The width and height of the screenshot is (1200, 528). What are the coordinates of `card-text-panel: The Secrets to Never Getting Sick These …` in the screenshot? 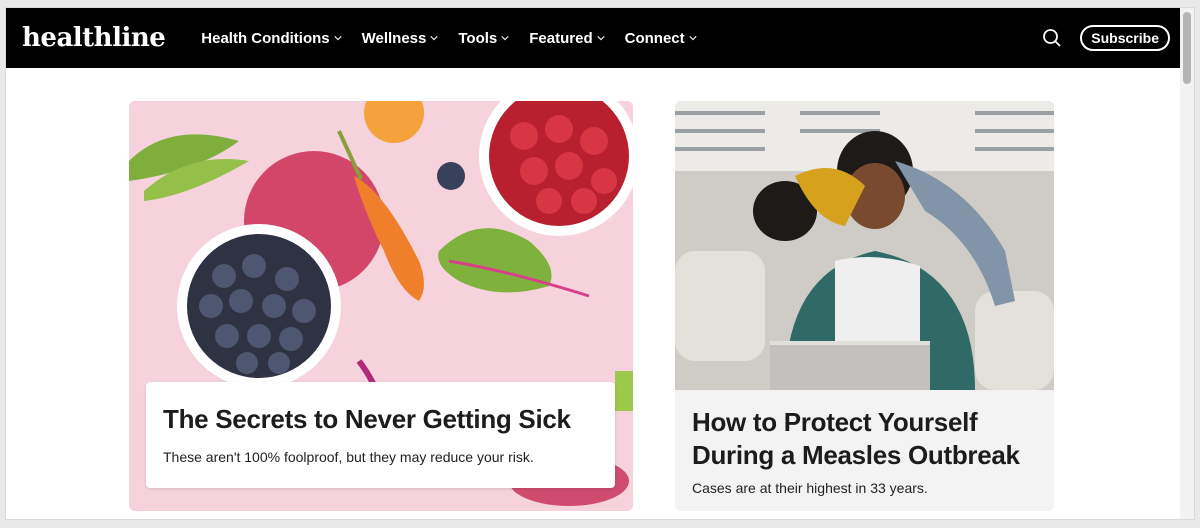 It's located at (380, 435).